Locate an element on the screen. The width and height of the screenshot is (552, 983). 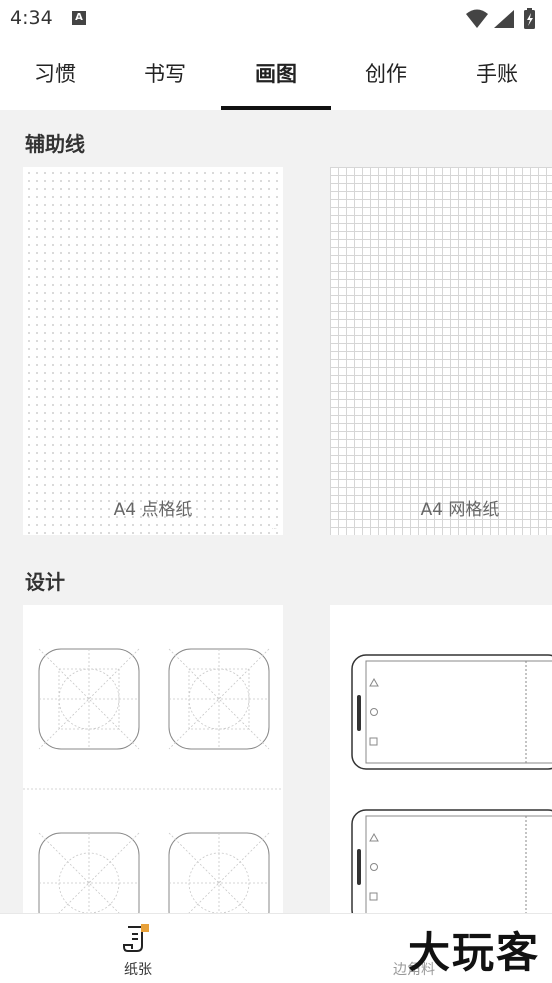
section-title-design: 设计 is located at coordinates (45, 582).